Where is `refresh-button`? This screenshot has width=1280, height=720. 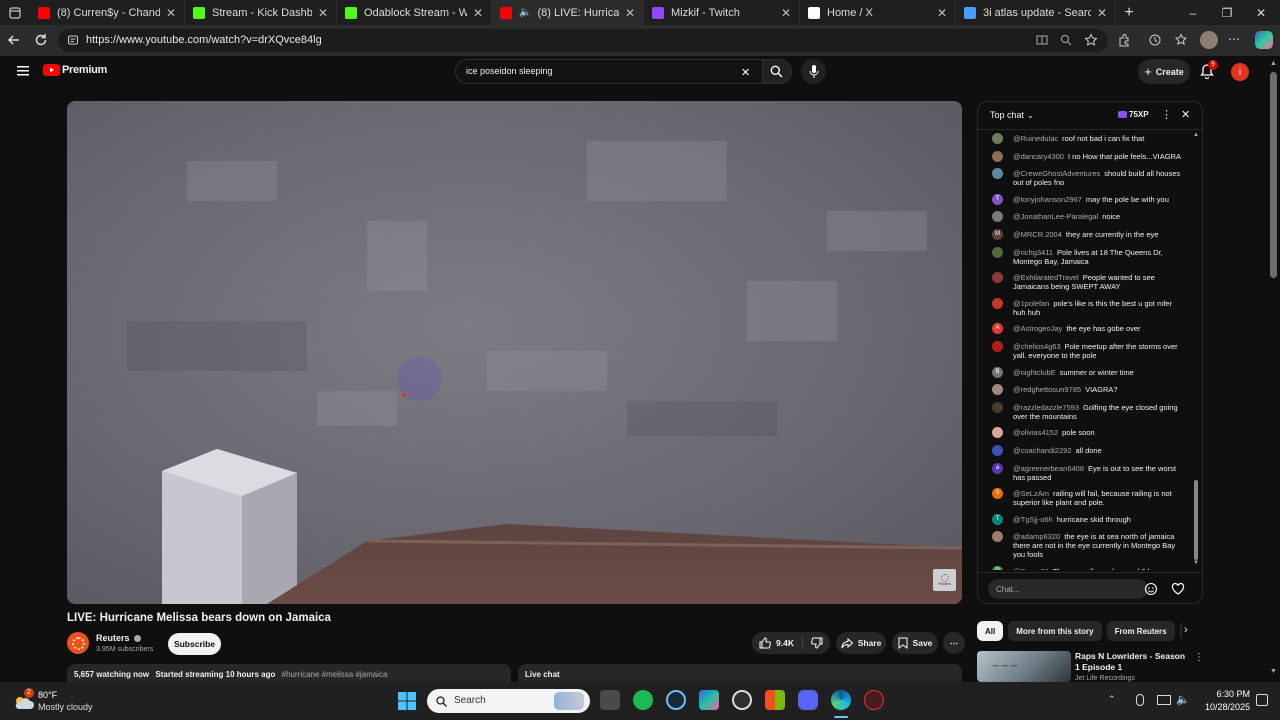 refresh-button is located at coordinates (41, 40).